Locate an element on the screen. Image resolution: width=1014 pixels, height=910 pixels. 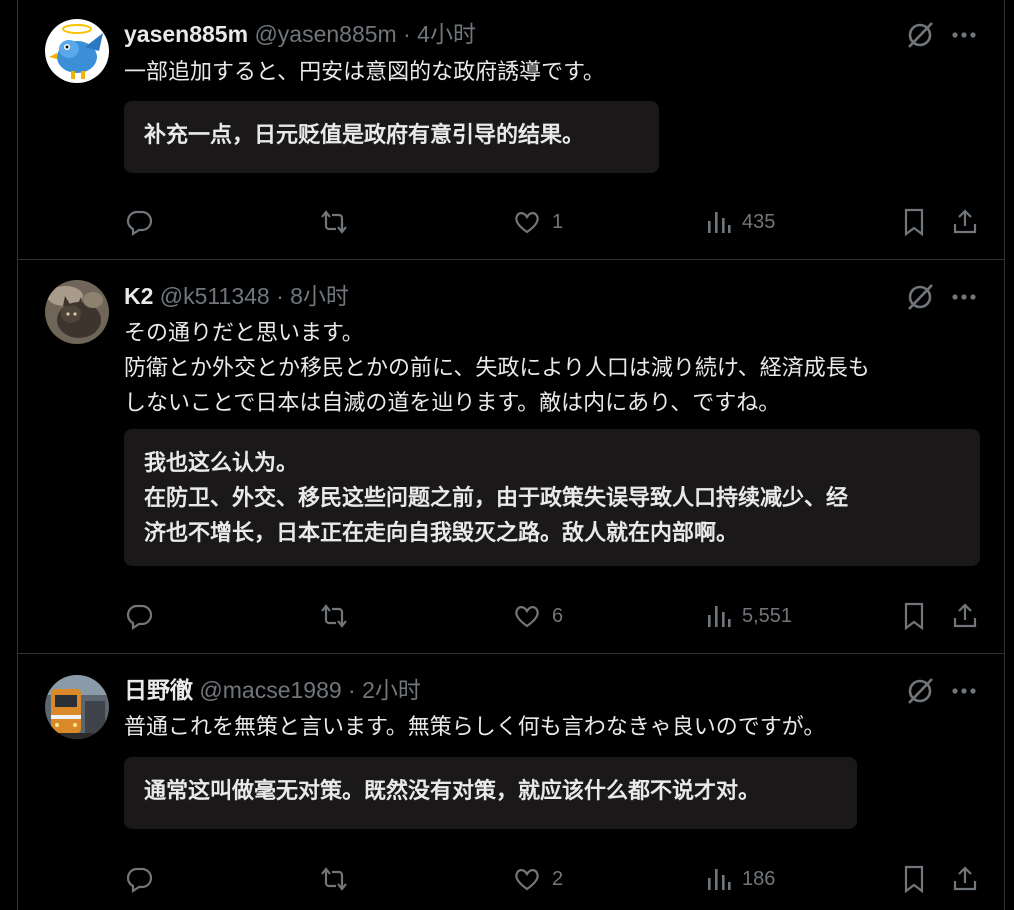
like-button: 6 is located at coordinates (537, 616).